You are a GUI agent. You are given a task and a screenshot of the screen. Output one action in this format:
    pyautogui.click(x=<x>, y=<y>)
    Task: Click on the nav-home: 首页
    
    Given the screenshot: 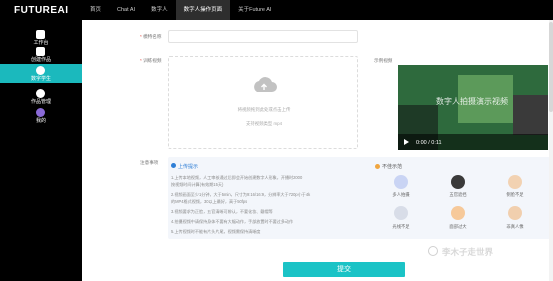 What is the action you would take?
    pyautogui.click(x=95, y=10)
    